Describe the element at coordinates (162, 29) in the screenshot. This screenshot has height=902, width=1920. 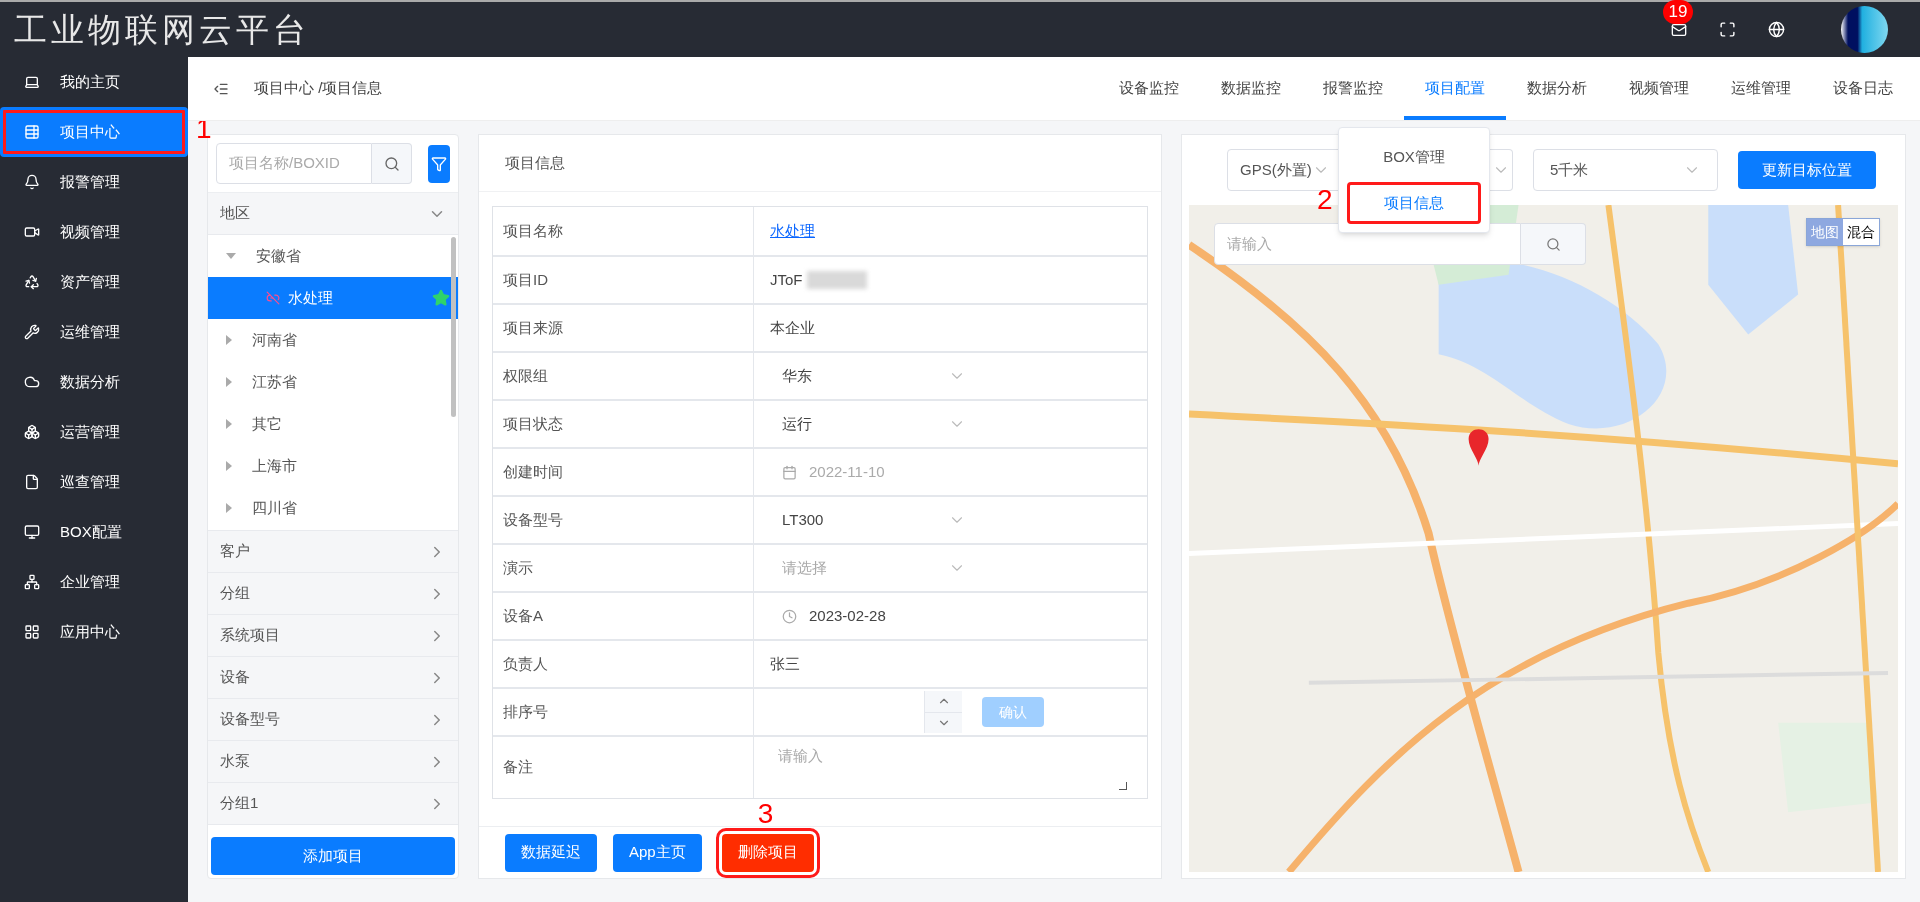
I see `app-title: 工业物联网云平台` at that location.